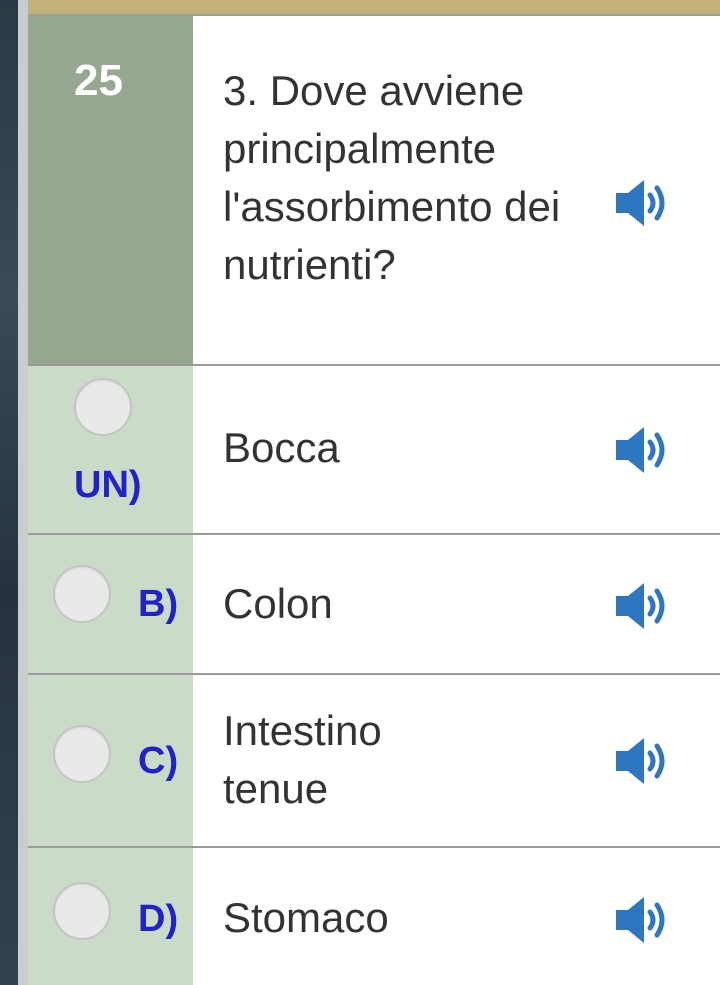  I want to click on radio-button-d, so click(82, 911).